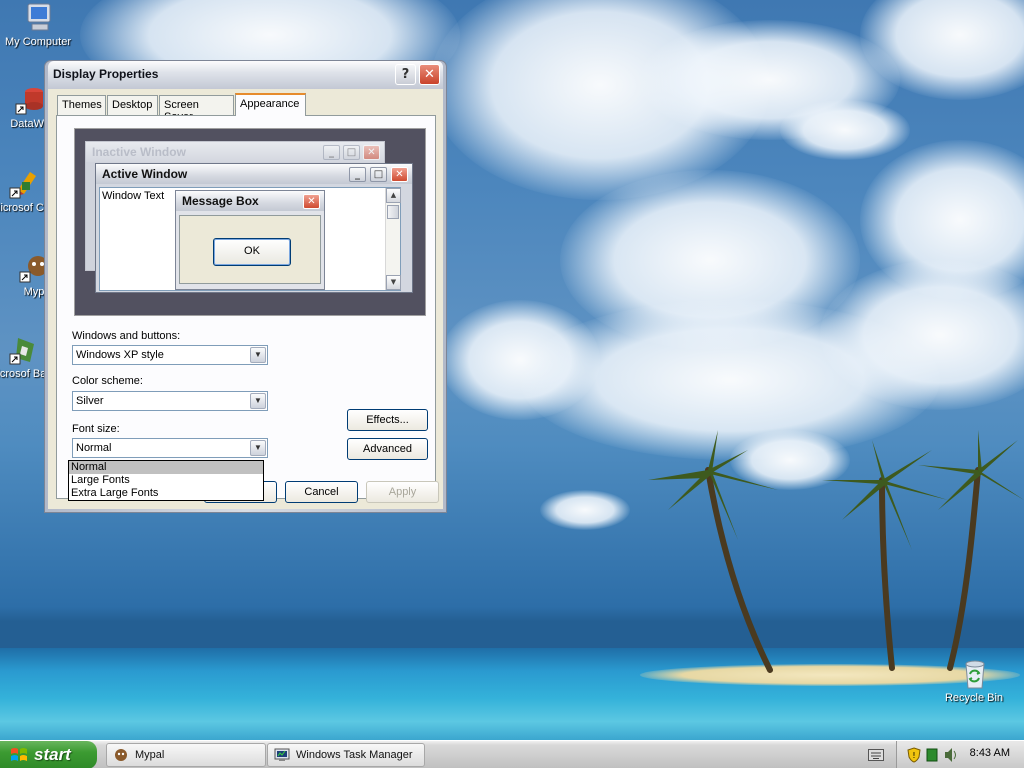 The width and height of the screenshot is (1024, 768). What do you see at coordinates (950, 755) in the screenshot?
I see `volume-icon` at bounding box center [950, 755].